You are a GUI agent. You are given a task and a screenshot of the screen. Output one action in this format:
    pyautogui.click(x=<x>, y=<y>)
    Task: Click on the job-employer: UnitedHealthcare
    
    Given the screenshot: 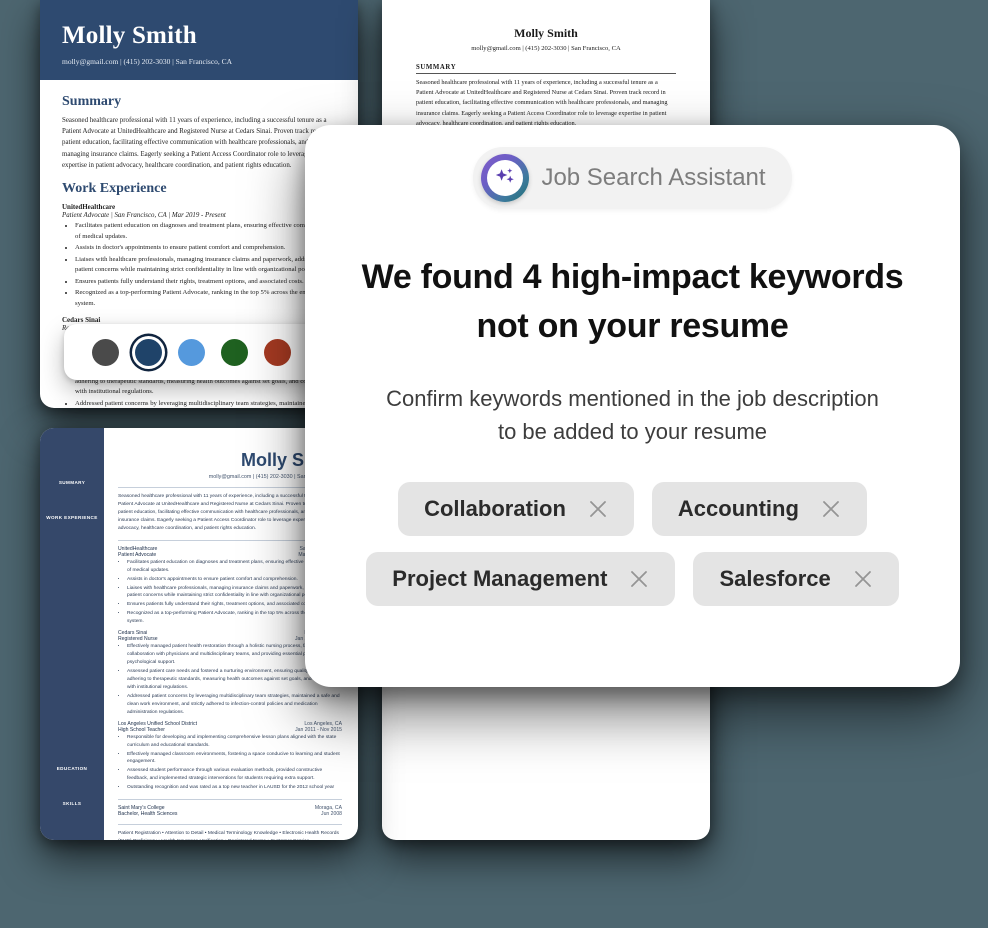 What is the action you would take?
    pyautogui.click(x=89, y=206)
    